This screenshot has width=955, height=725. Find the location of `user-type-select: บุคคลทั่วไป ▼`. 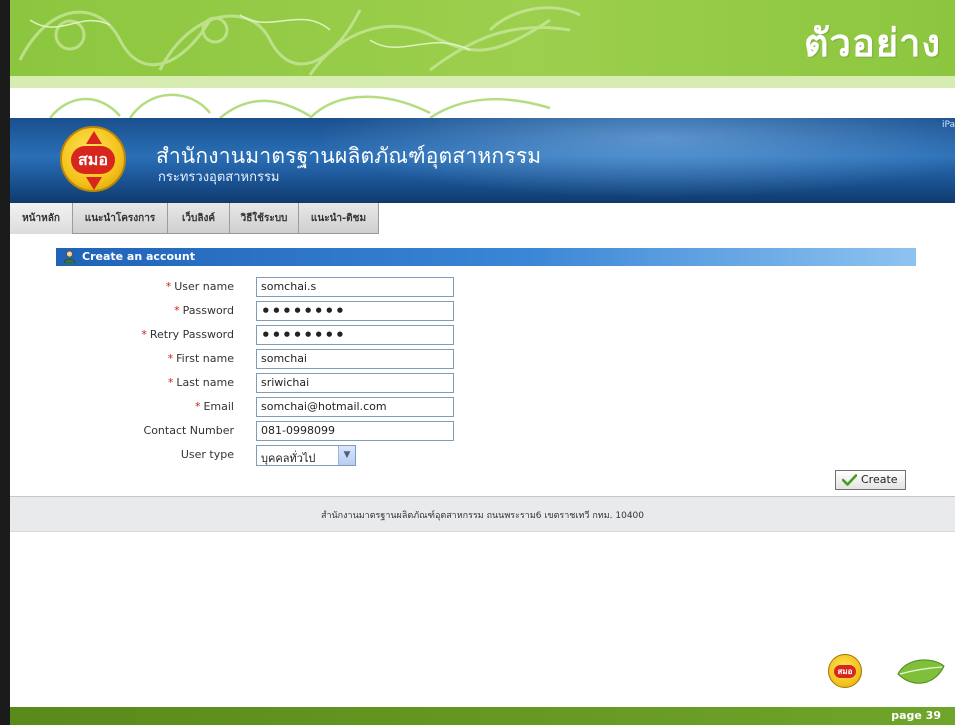

user-type-select: บุคคลทั่วไป ▼ is located at coordinates (306, 455).